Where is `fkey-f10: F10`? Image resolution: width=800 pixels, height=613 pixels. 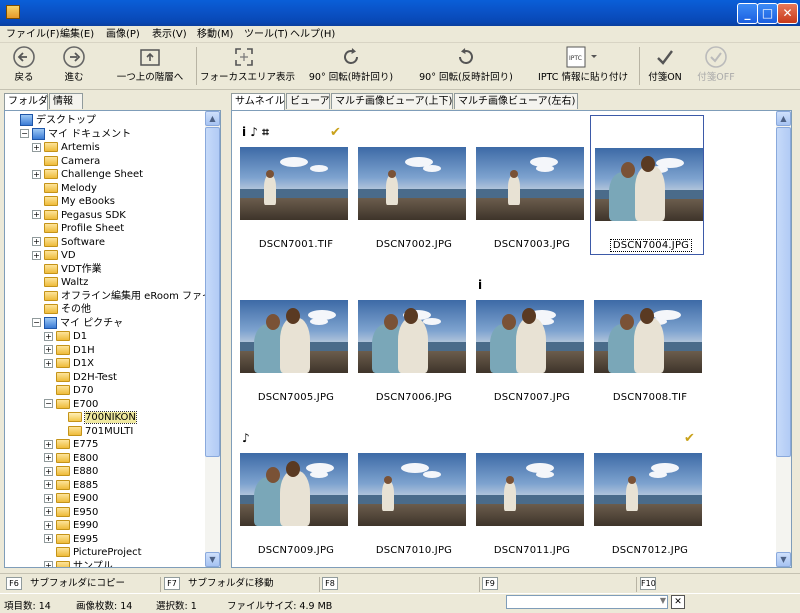 fkey-f10: F10 is located at coordinates (652, 584).